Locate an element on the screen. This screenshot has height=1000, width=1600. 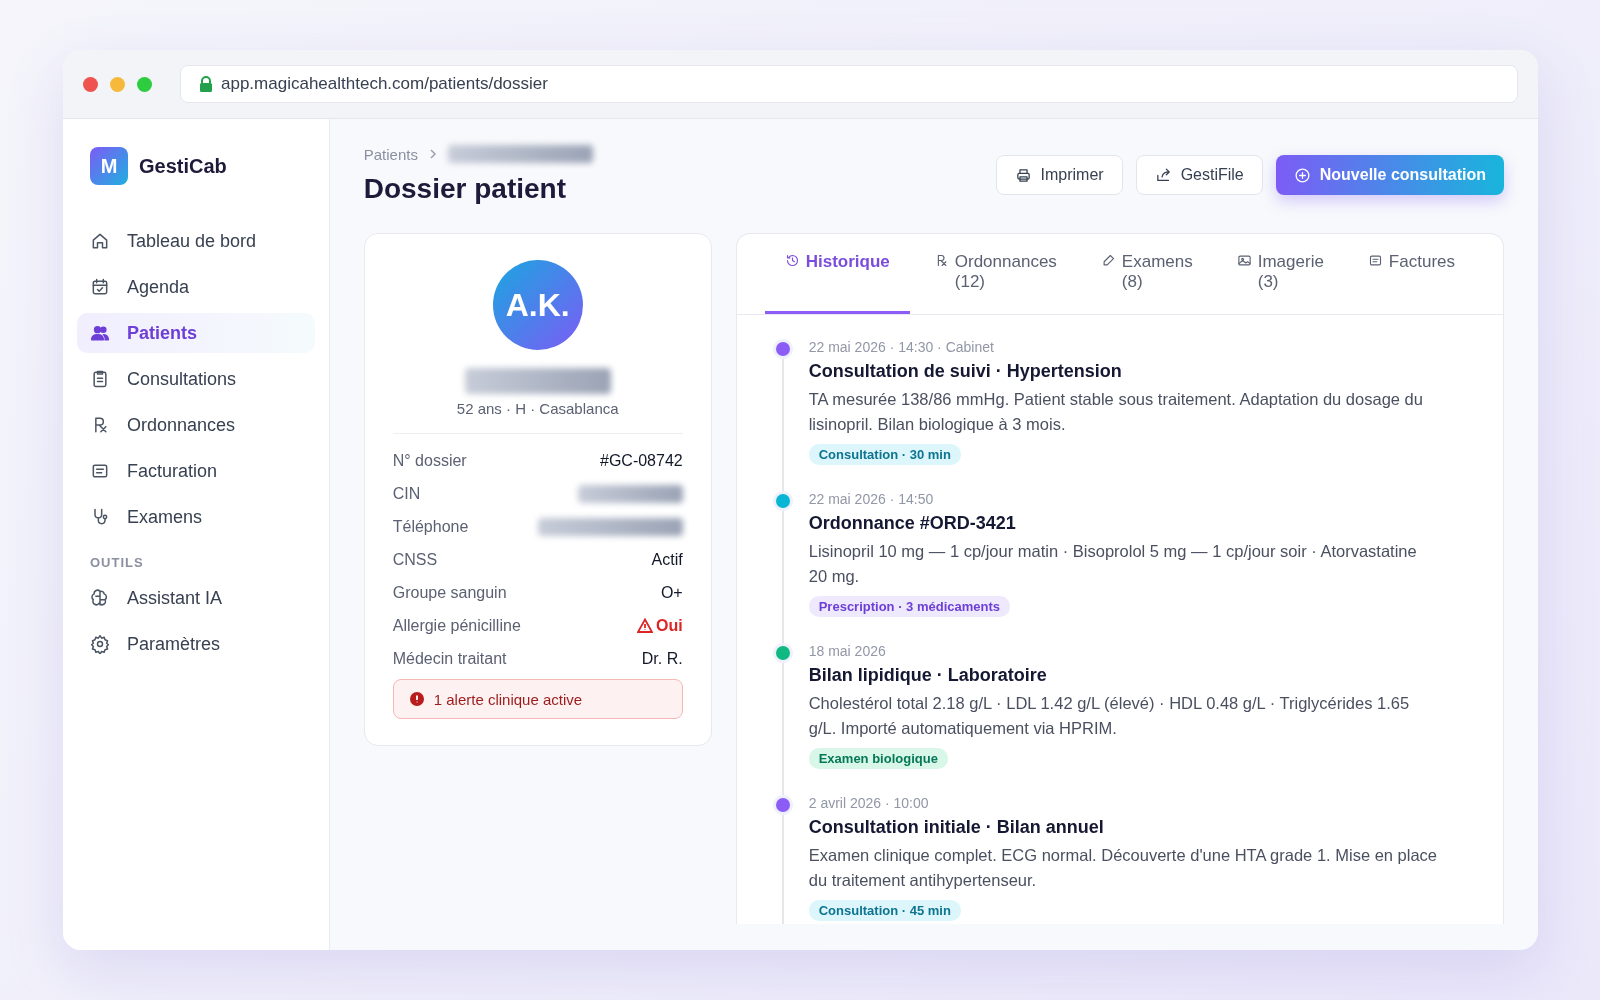
event-description: Examen clinique complet. ECG normal. Découverte d'une HTA grade 1. Mise en place du traitement antihypertenseur. is located at coordinates (1123, 867).